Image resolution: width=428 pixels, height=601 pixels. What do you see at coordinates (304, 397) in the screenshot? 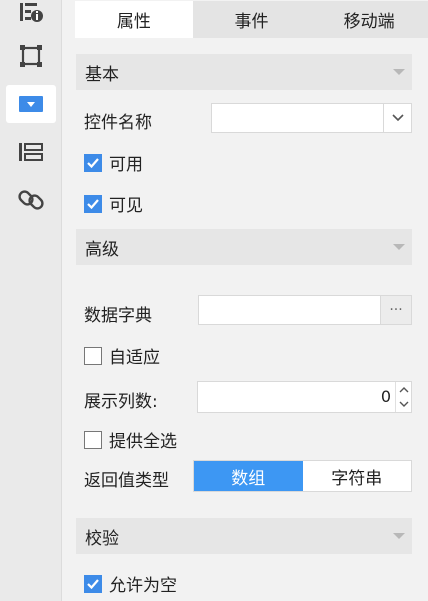
I see `columns-stepper: 0` at bounding box center [304, 397].